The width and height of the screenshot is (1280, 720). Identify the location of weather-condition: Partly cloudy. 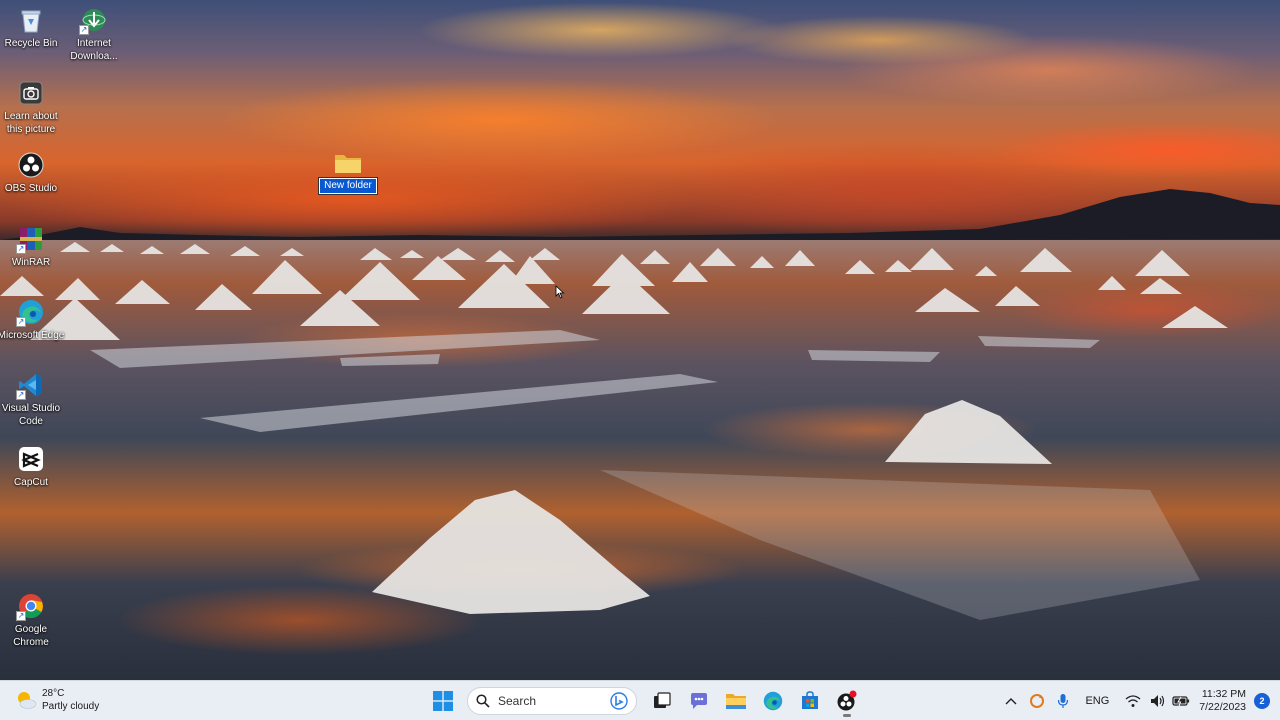
(71, 706).